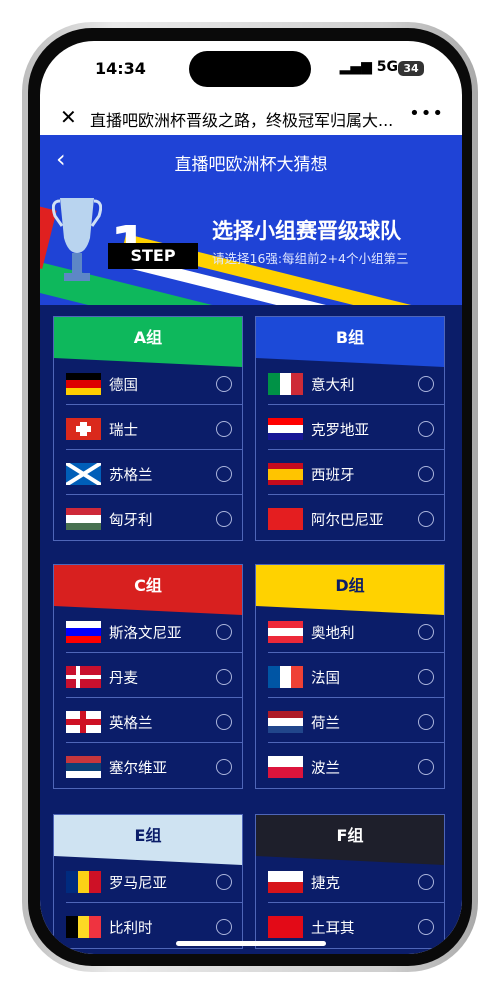 The width and height of the screenshot is (500, 993). I want to click on team-row: 波兰, so click(356, 765).